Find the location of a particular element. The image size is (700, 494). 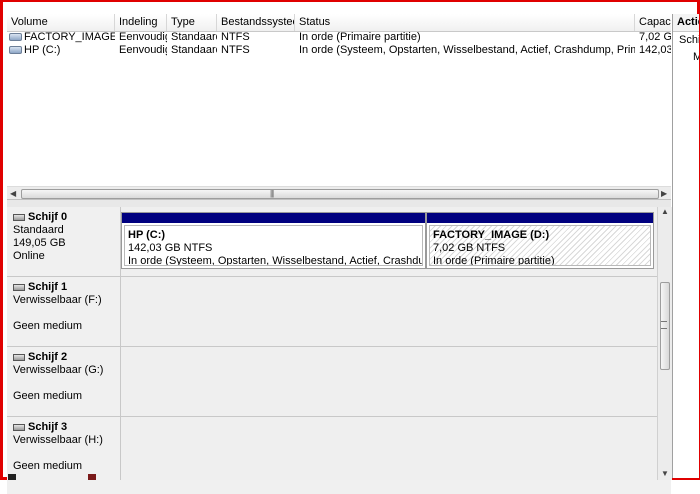

column-header-volume: Volume is located at coordinates (61, 22).